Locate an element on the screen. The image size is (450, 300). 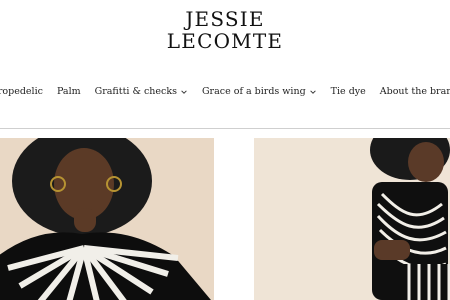
exposed-back is located at coordinates (392, 250).